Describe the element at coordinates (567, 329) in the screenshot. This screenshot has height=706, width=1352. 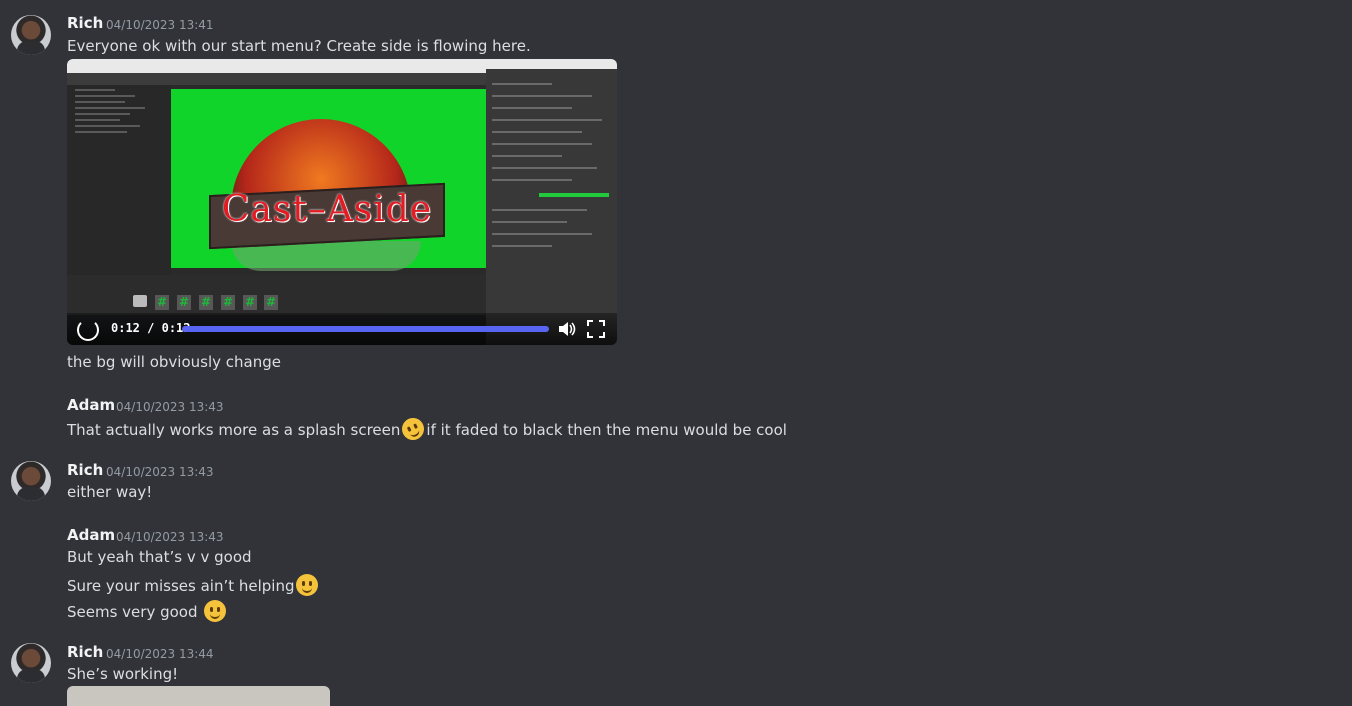
I see `volume-icon` at that location.